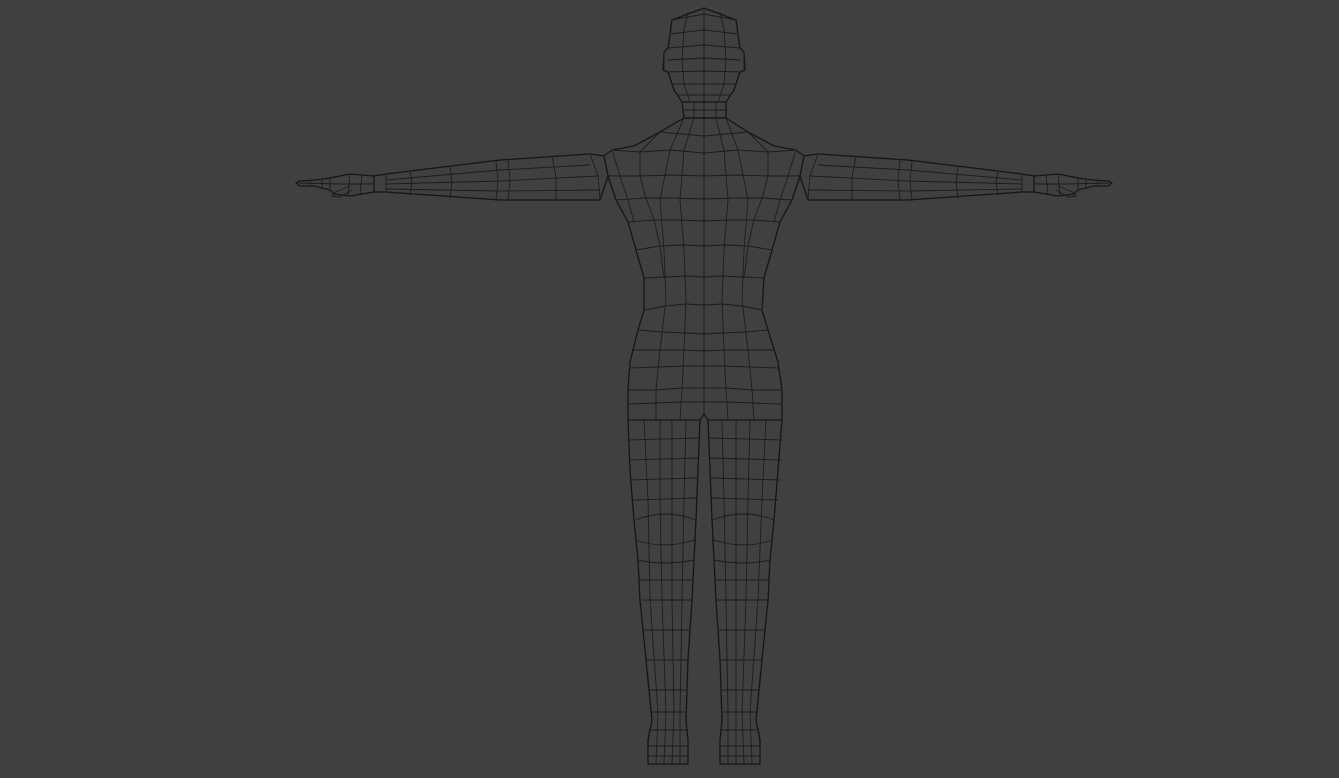  Describe the element at coordinates (704, 55) in the screenshot. I see `mesh-head` at that location.